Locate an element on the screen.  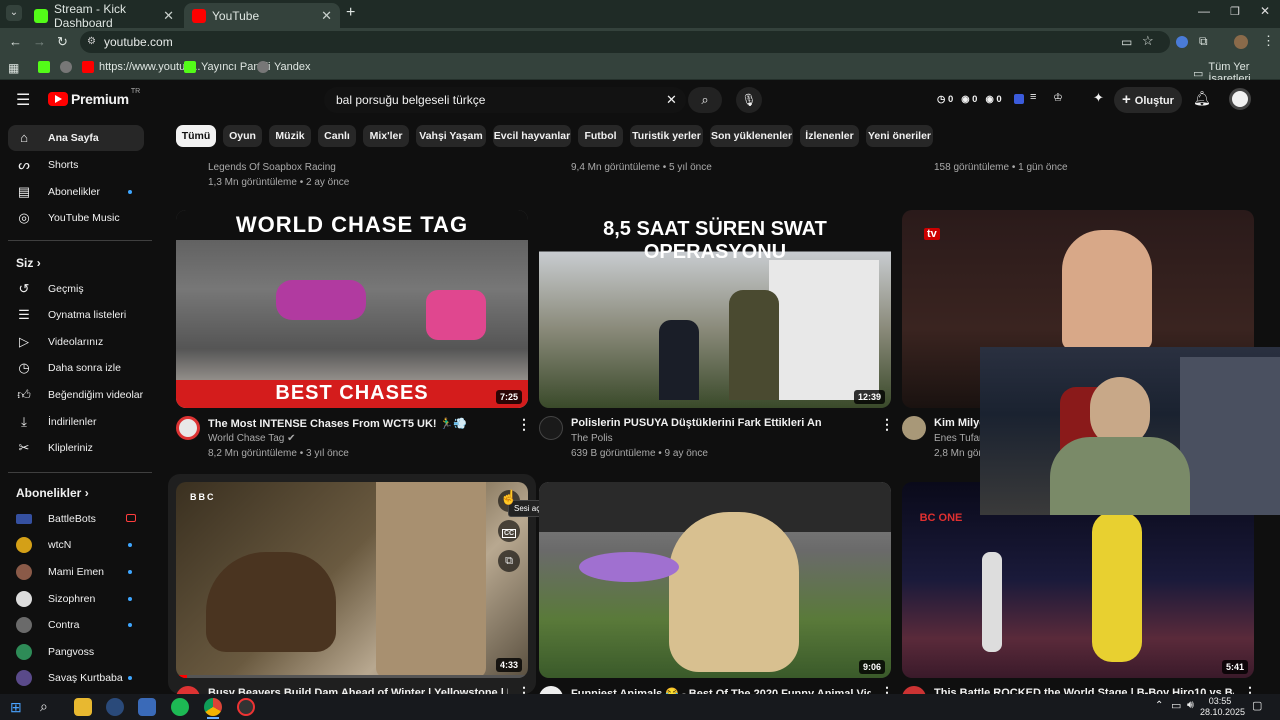
sidebar-you-heading: Siz › is located at coordinates (28, 263).